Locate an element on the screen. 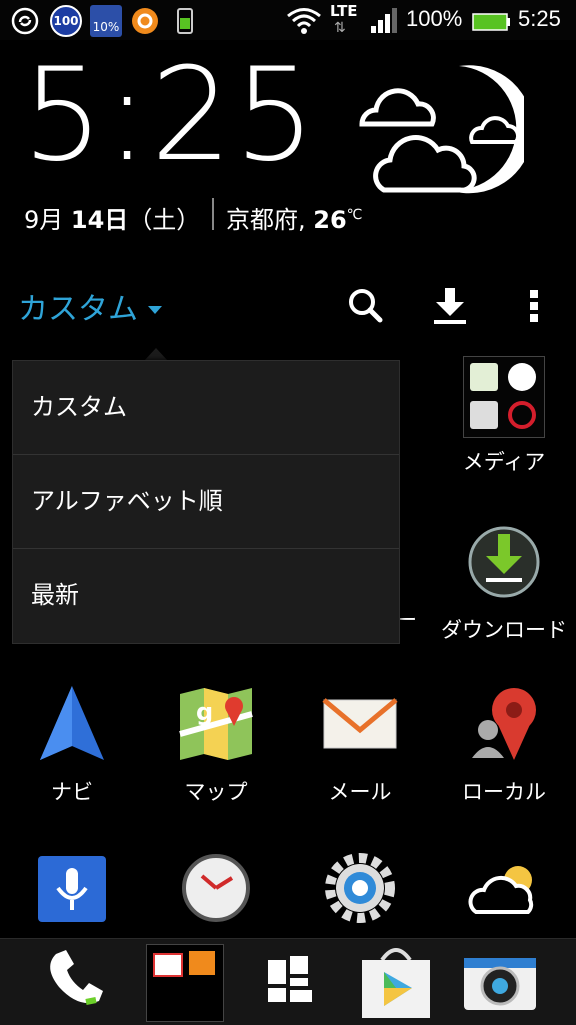 The width and height of the screenshot is (576, 1025). camera-icon is located at coordinates (500, 982).